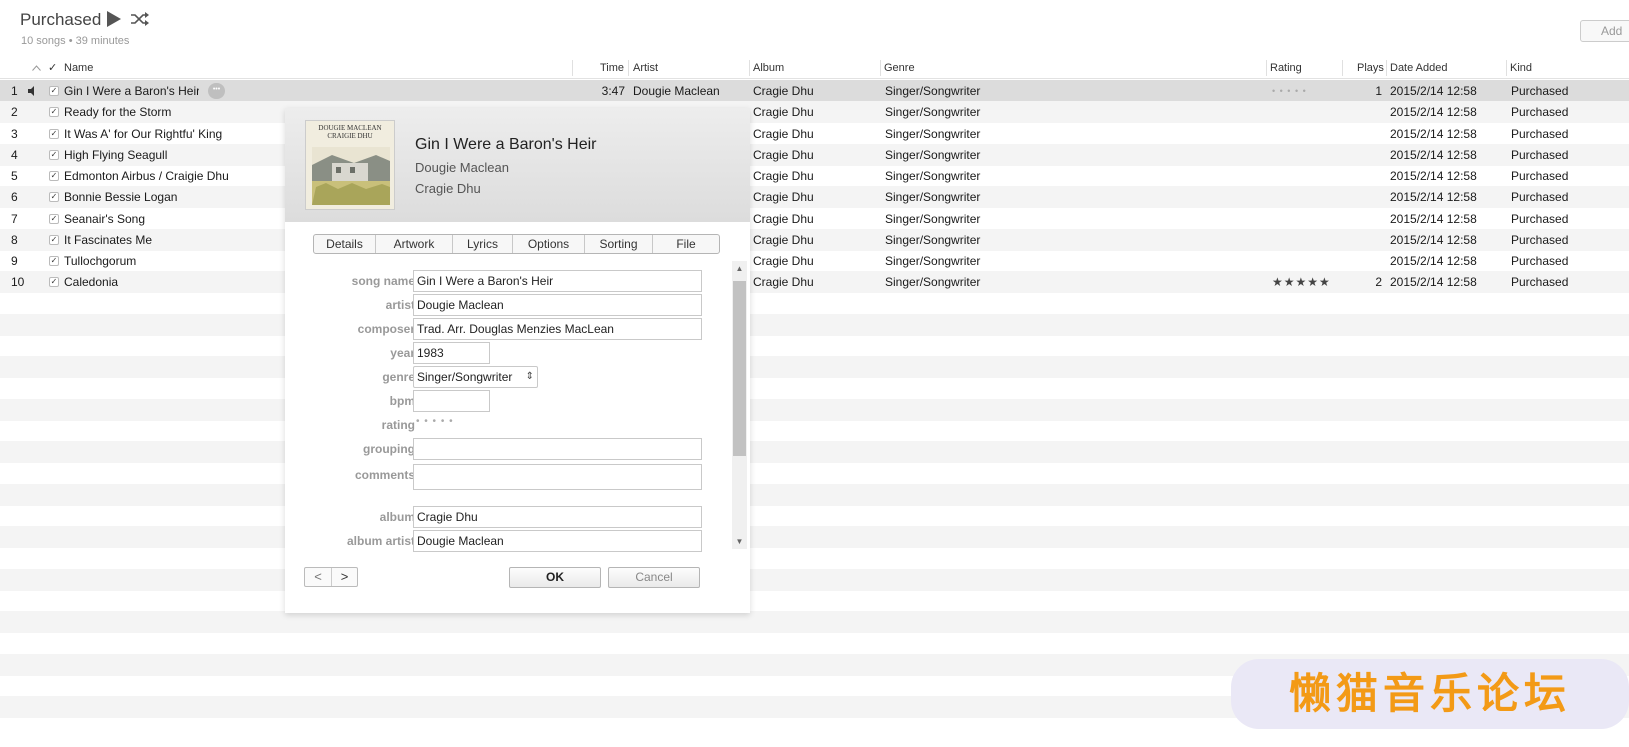 The height and width of the screenshot is (747, 1629). What do you see at coordinates (140, 19) in the screenshot?
I see `shuffle-icon` at bounding box center [140, 19].